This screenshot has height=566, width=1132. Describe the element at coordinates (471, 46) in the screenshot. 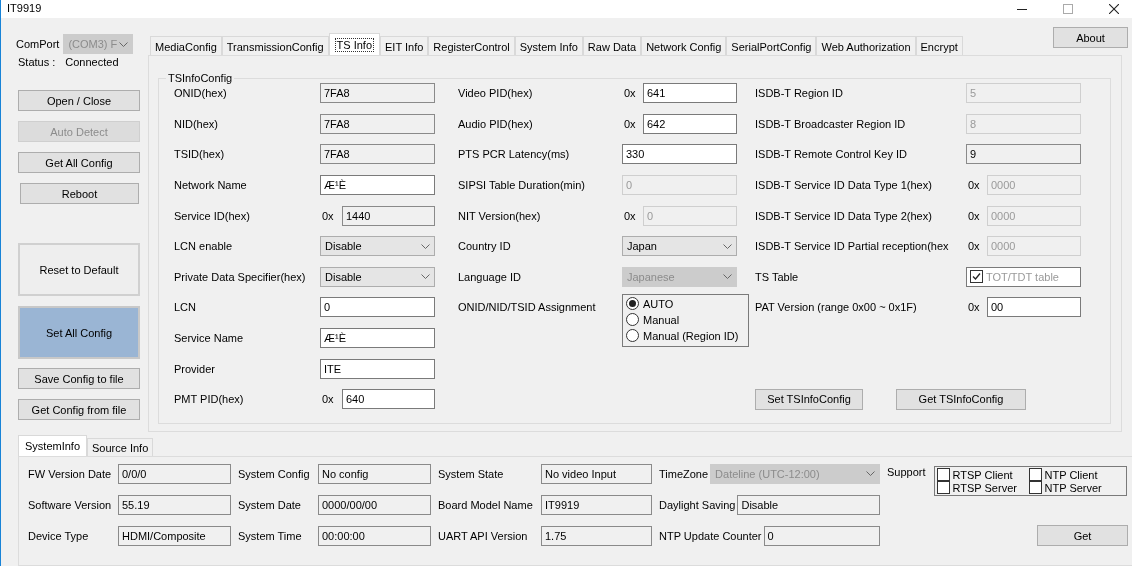

I see `tab: RegisterControl` at that location.